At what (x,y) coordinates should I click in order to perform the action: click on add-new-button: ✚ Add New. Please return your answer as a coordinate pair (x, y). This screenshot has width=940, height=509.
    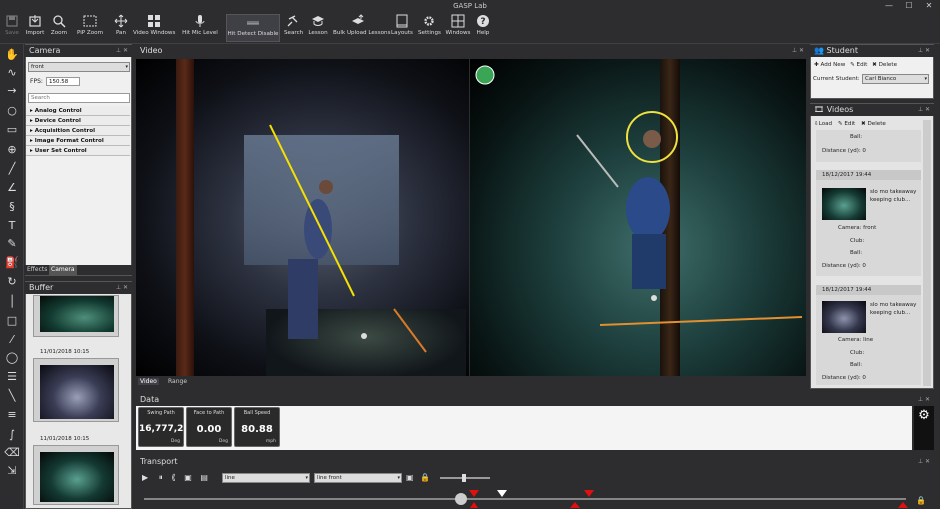
    Looking at the image, I should click on (829, 65).